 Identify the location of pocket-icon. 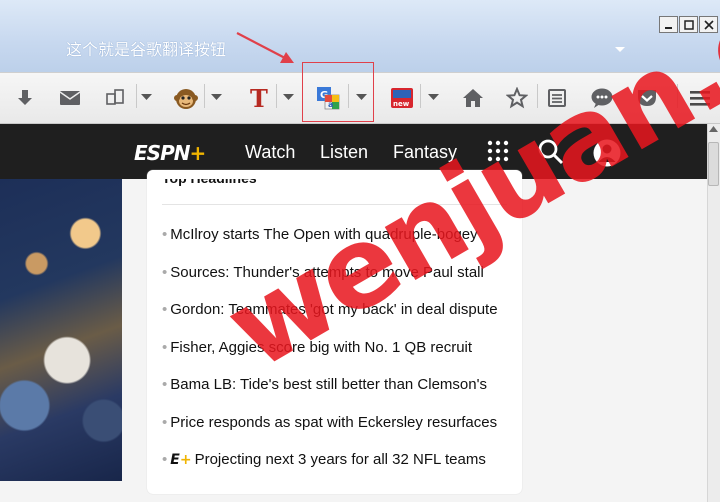
(647, 98).